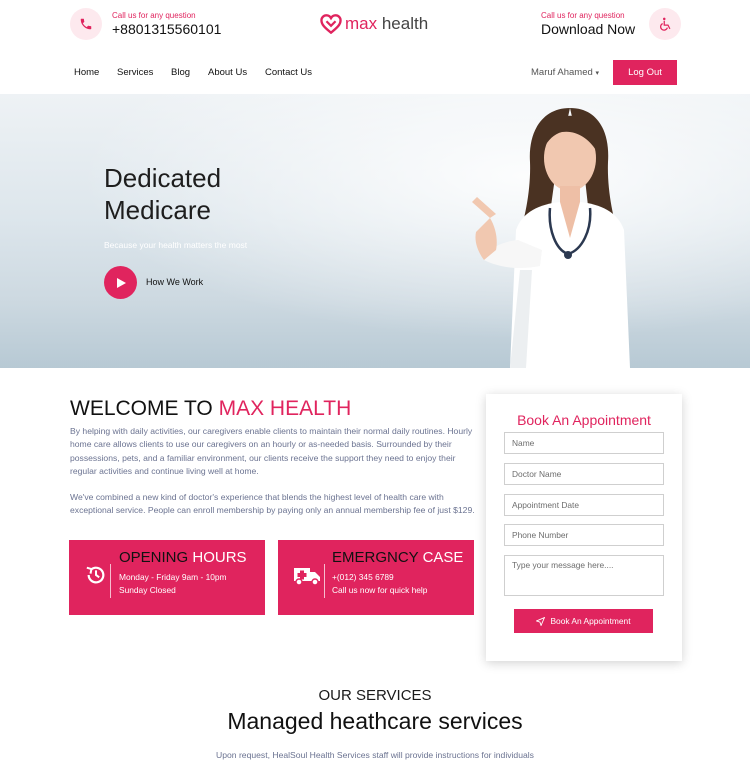 The image size is (750, 764). What do you see at coordinates (590, 621) in the screenshot?
I see `book-appointment-label: Book An Appointment` at bounding box center [590, 621].